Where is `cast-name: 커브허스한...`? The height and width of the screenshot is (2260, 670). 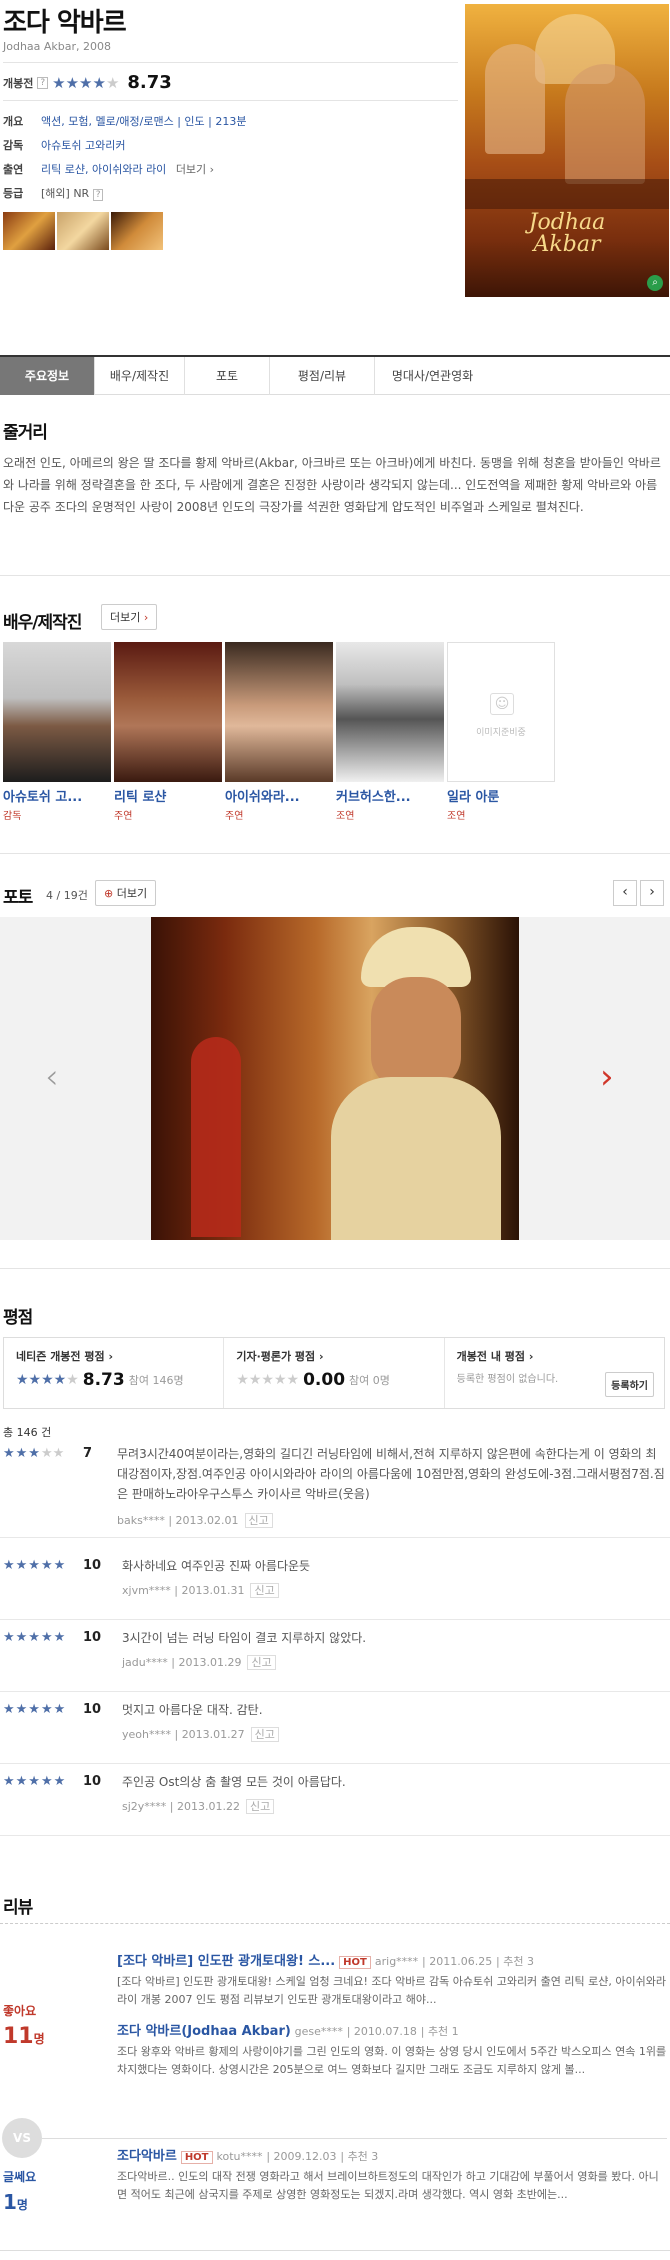
cast-name: 커브허스한... is located at coordinates (390, 795).